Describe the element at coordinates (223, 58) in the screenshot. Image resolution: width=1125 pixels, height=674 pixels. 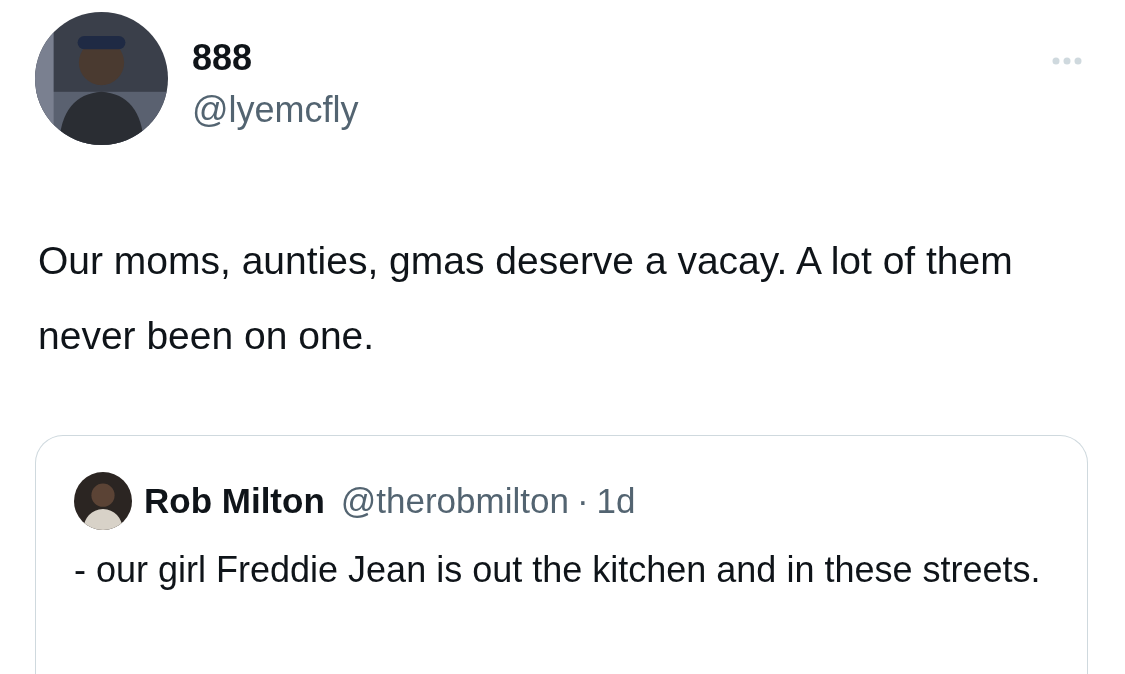
I see `user-name: 888` at that location.